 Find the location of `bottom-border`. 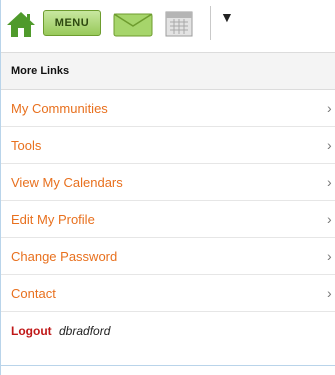

bottom-border is located at coordinates (168, 365).